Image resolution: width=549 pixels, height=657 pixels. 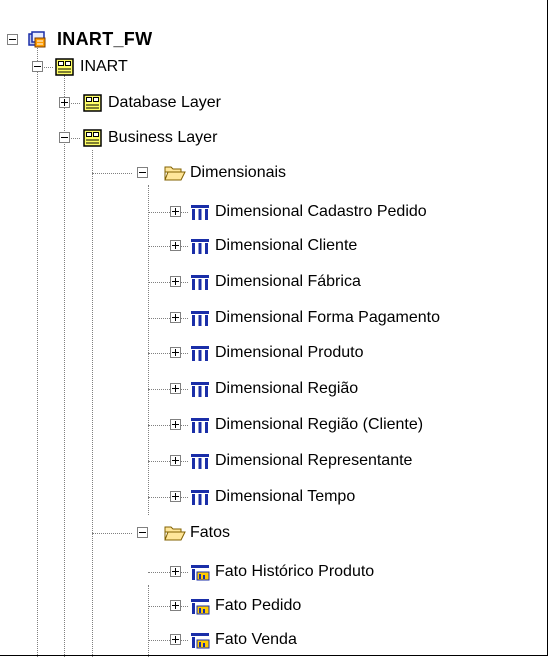 What do you see at coordinates (258, 606) in the screenshot?
I see `tree-node-label: Fato Pedido` at bounding box center [258, 606].